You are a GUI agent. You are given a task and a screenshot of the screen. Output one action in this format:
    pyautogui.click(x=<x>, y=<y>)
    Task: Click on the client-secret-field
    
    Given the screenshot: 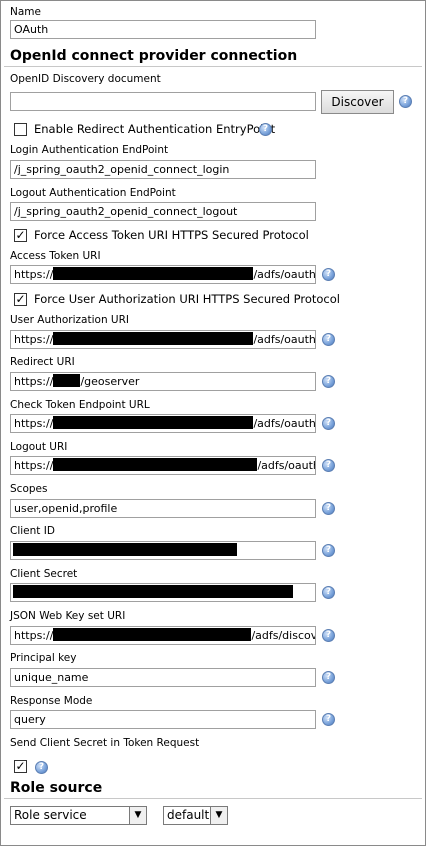 What is the action you would take?
    pyautogui.click(x=163, y=592)
    